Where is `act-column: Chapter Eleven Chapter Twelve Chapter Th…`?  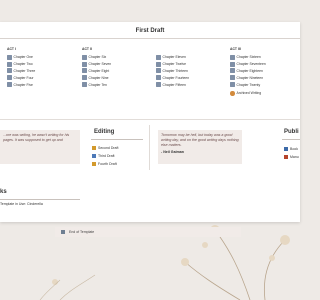 act-column: Chapter Eleven Chapter Twelve Chapter Th… is located at coordinates (172, 71).